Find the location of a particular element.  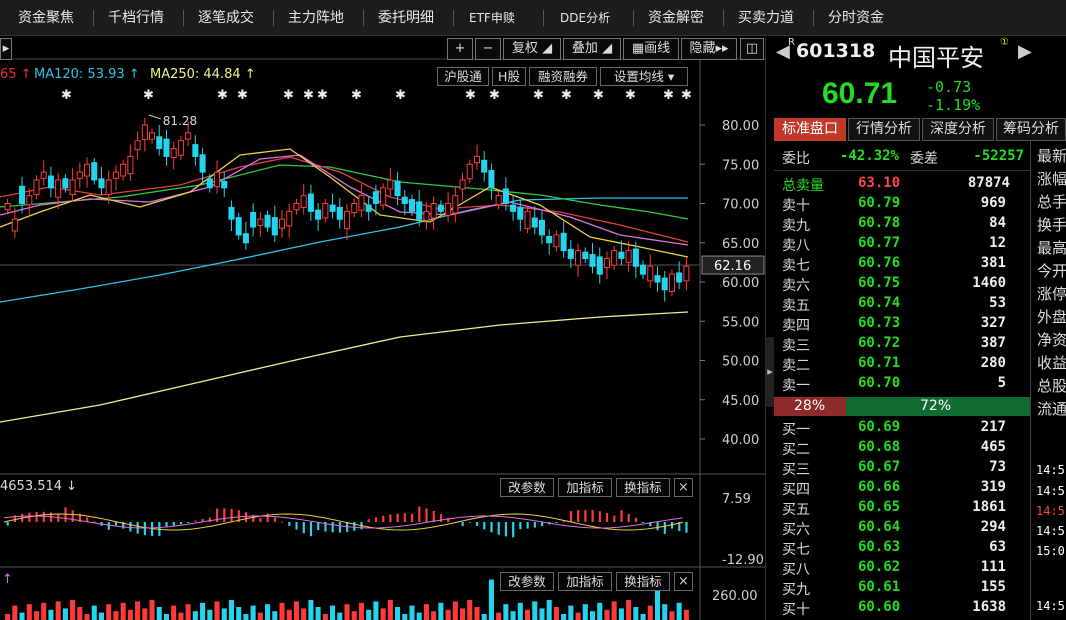

nav-zhuli: 主力阵地 is located at coordinates (316, 18).